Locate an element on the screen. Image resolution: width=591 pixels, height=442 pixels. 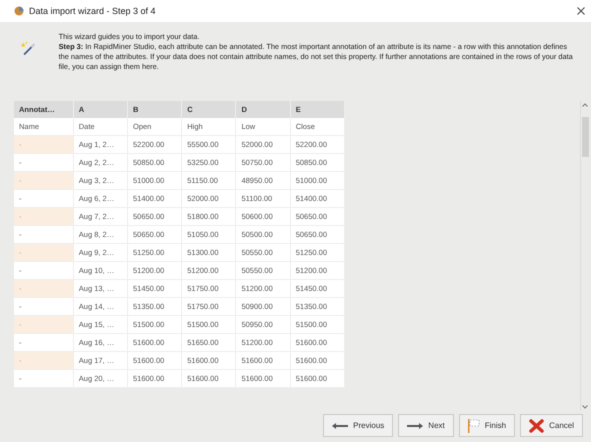
scrollbar is located at coordinates (584, 256).